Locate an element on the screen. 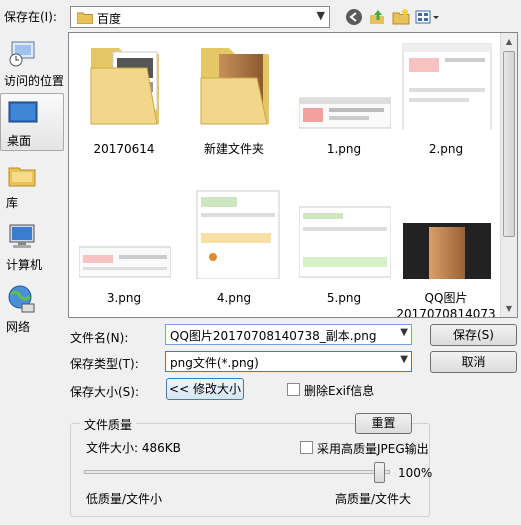 The width and height of the screenshot is (521, 525). file-name: 4.png is located at coordinates (234, 298).